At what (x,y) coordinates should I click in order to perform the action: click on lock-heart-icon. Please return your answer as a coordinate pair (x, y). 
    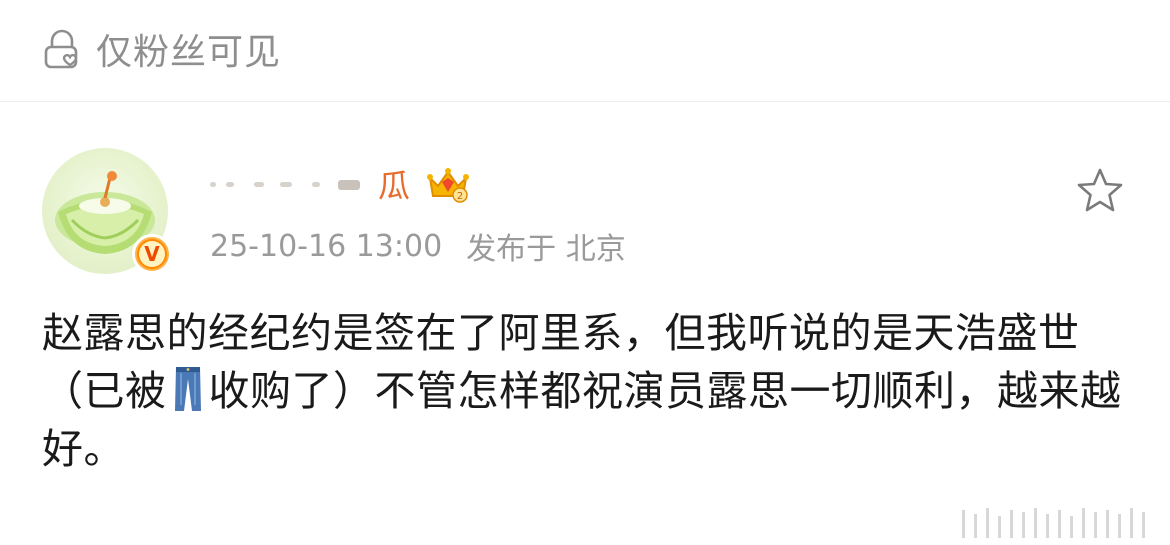
    Looking at the image, I should click on (61, 48).